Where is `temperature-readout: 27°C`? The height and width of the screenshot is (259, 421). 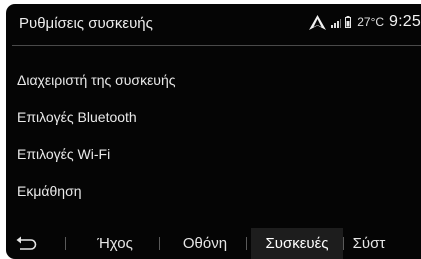
temperature-readout: 27°C is located at coordinates (371, 22).